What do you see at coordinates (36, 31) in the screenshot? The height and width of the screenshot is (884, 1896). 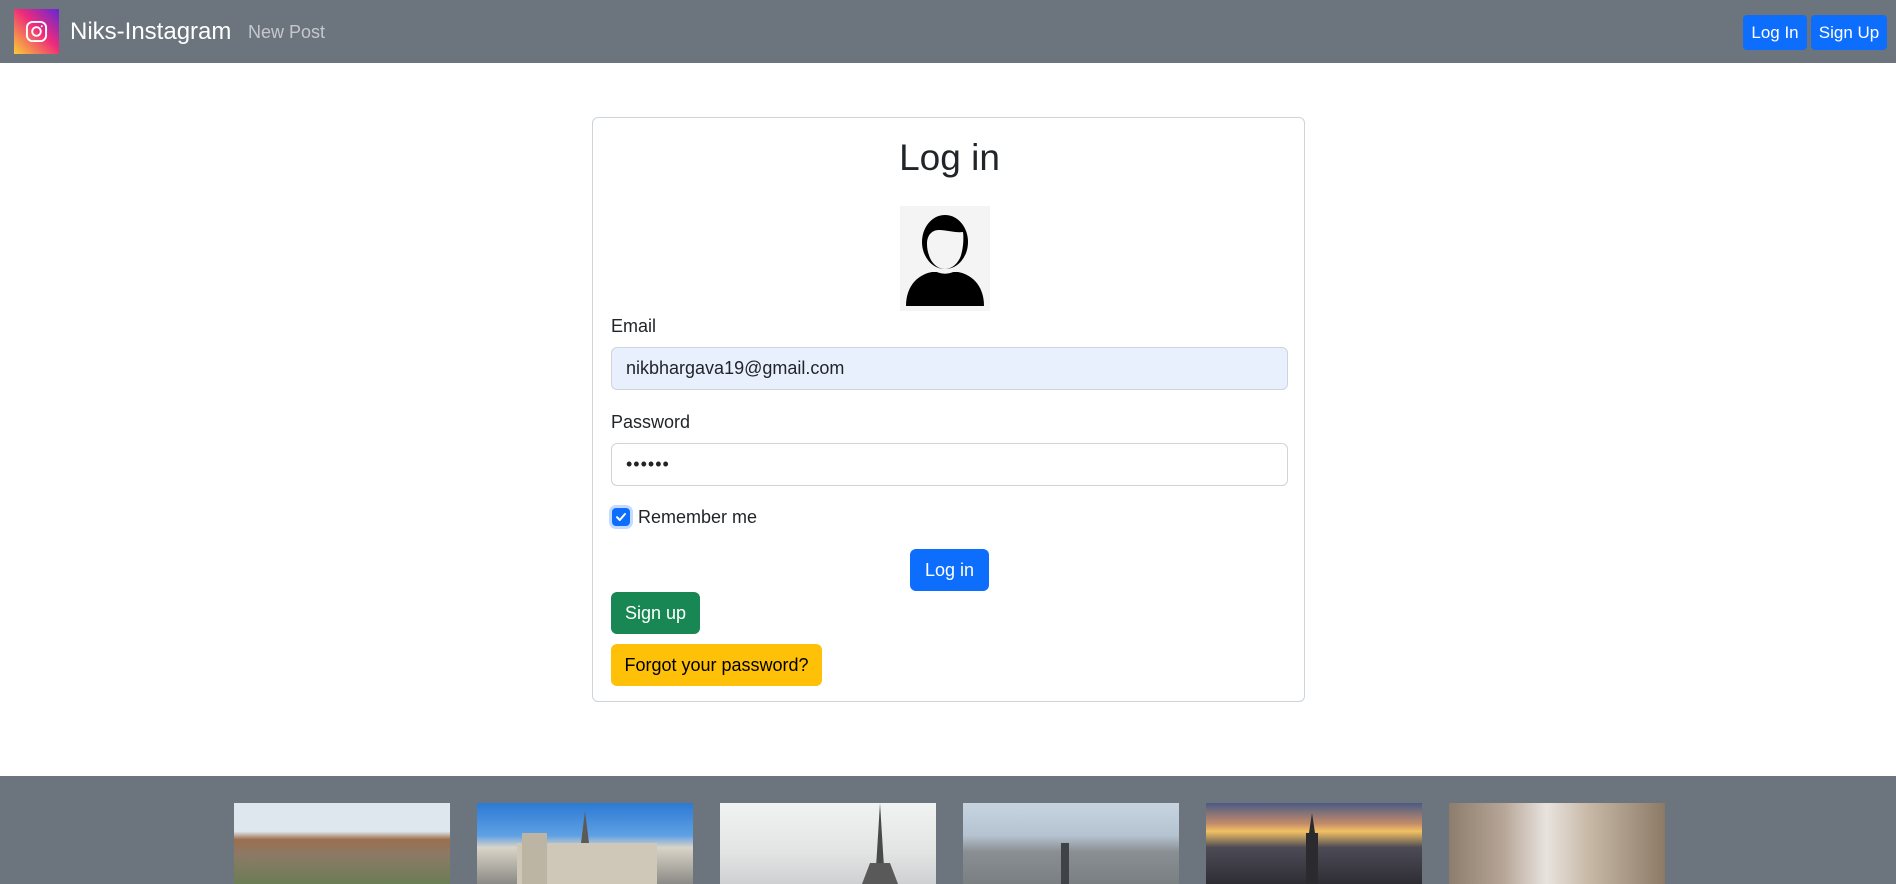 I see `instagram-logo-icon` at bounding box center [36, 31].